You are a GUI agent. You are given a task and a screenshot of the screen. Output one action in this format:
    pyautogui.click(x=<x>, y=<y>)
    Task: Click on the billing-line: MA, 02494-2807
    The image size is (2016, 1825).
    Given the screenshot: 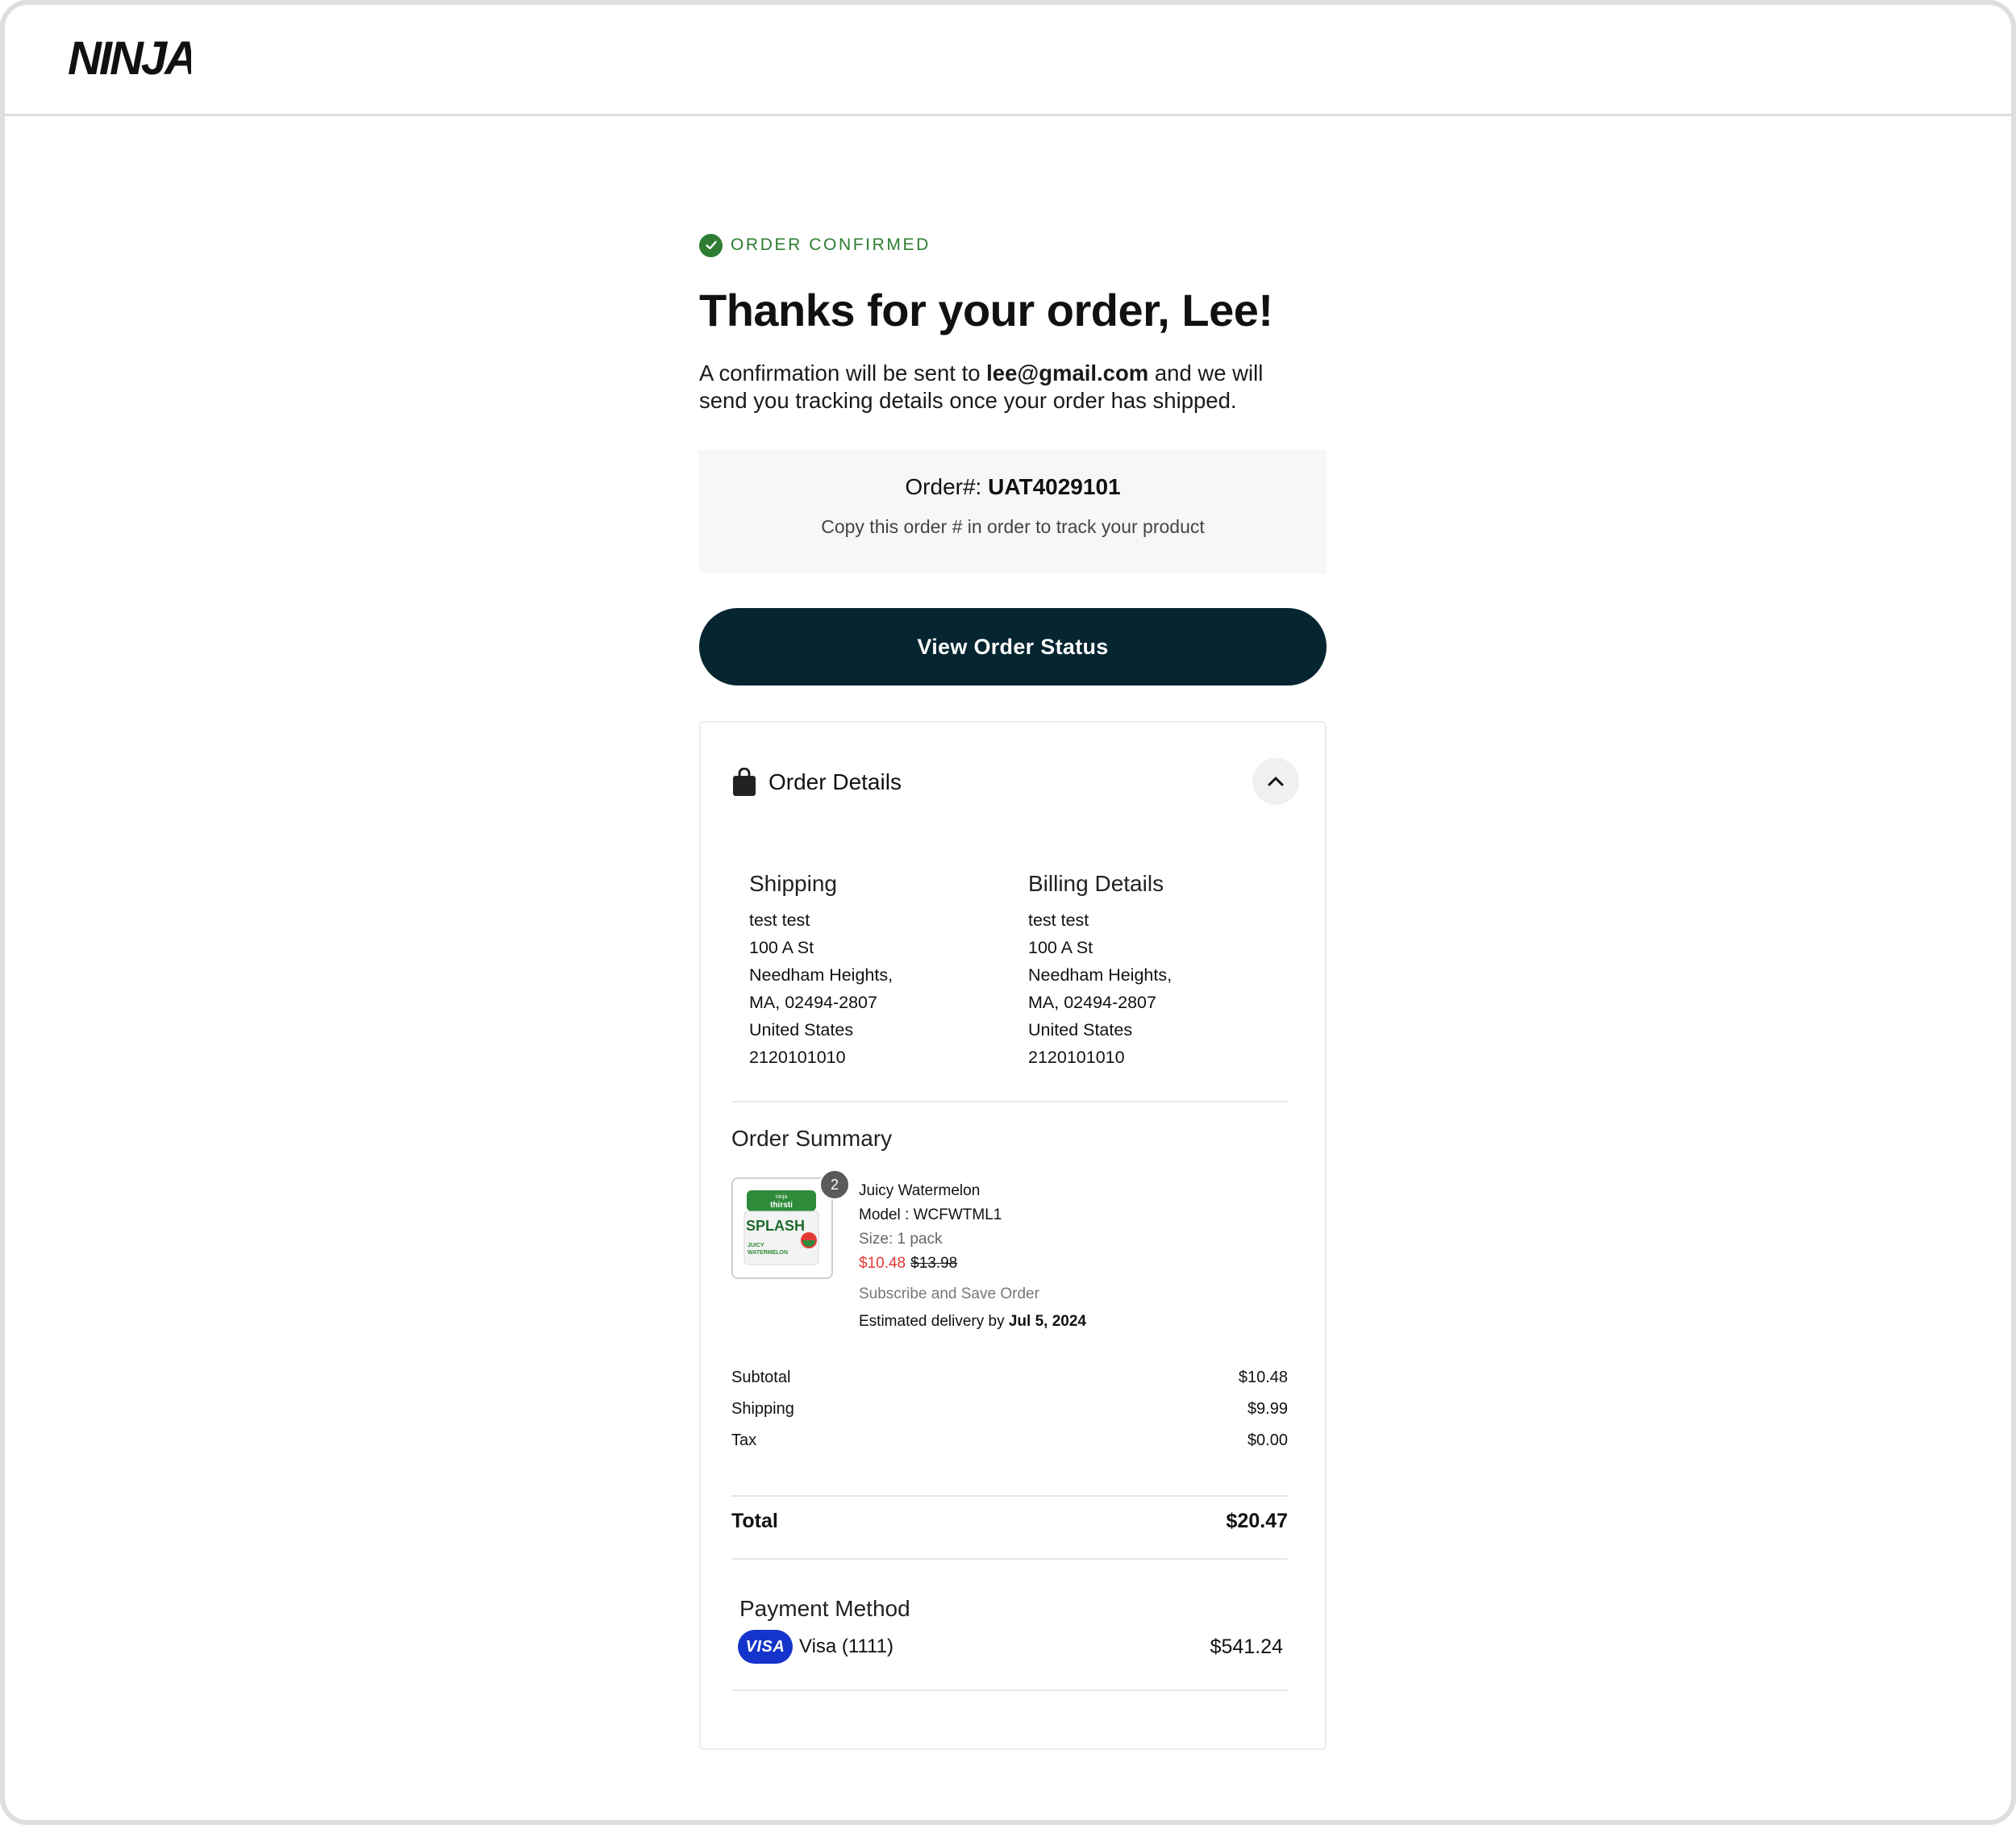 What is the action you would take?
    pyautogui.click(x=1092, y=1002)
    